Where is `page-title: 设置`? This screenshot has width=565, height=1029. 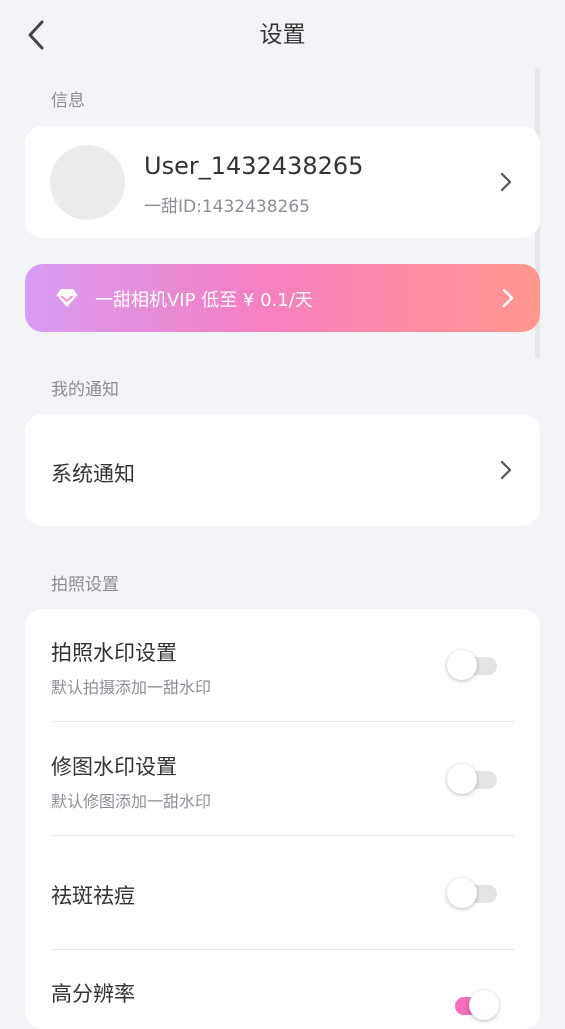 page-title: 设置 is located at coordinates (282, 35).